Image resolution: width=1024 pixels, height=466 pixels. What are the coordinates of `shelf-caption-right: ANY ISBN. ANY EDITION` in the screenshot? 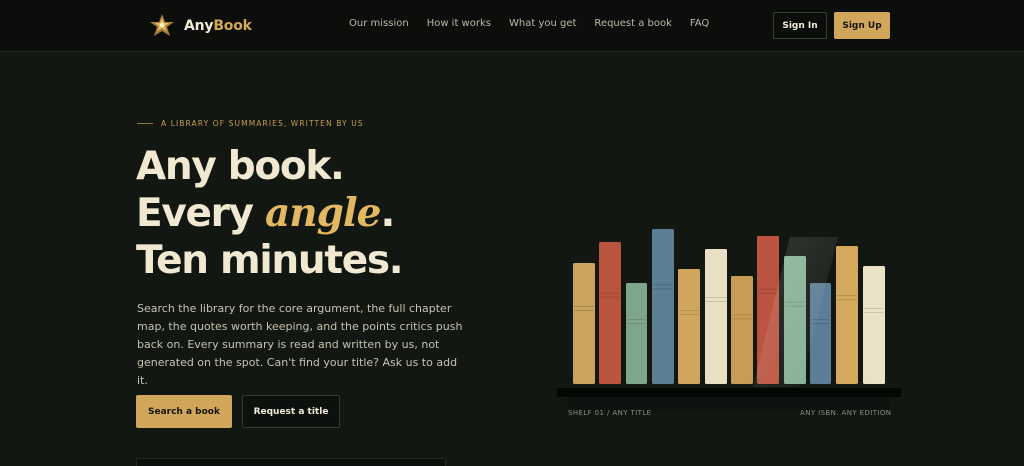 It's located at (846, 413).